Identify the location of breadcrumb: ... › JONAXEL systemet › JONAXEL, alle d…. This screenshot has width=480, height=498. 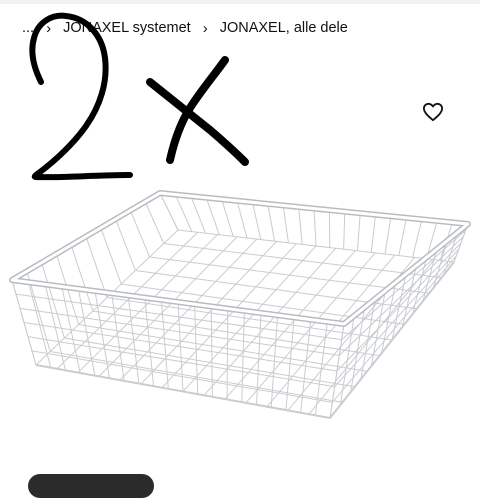
(185, 28).